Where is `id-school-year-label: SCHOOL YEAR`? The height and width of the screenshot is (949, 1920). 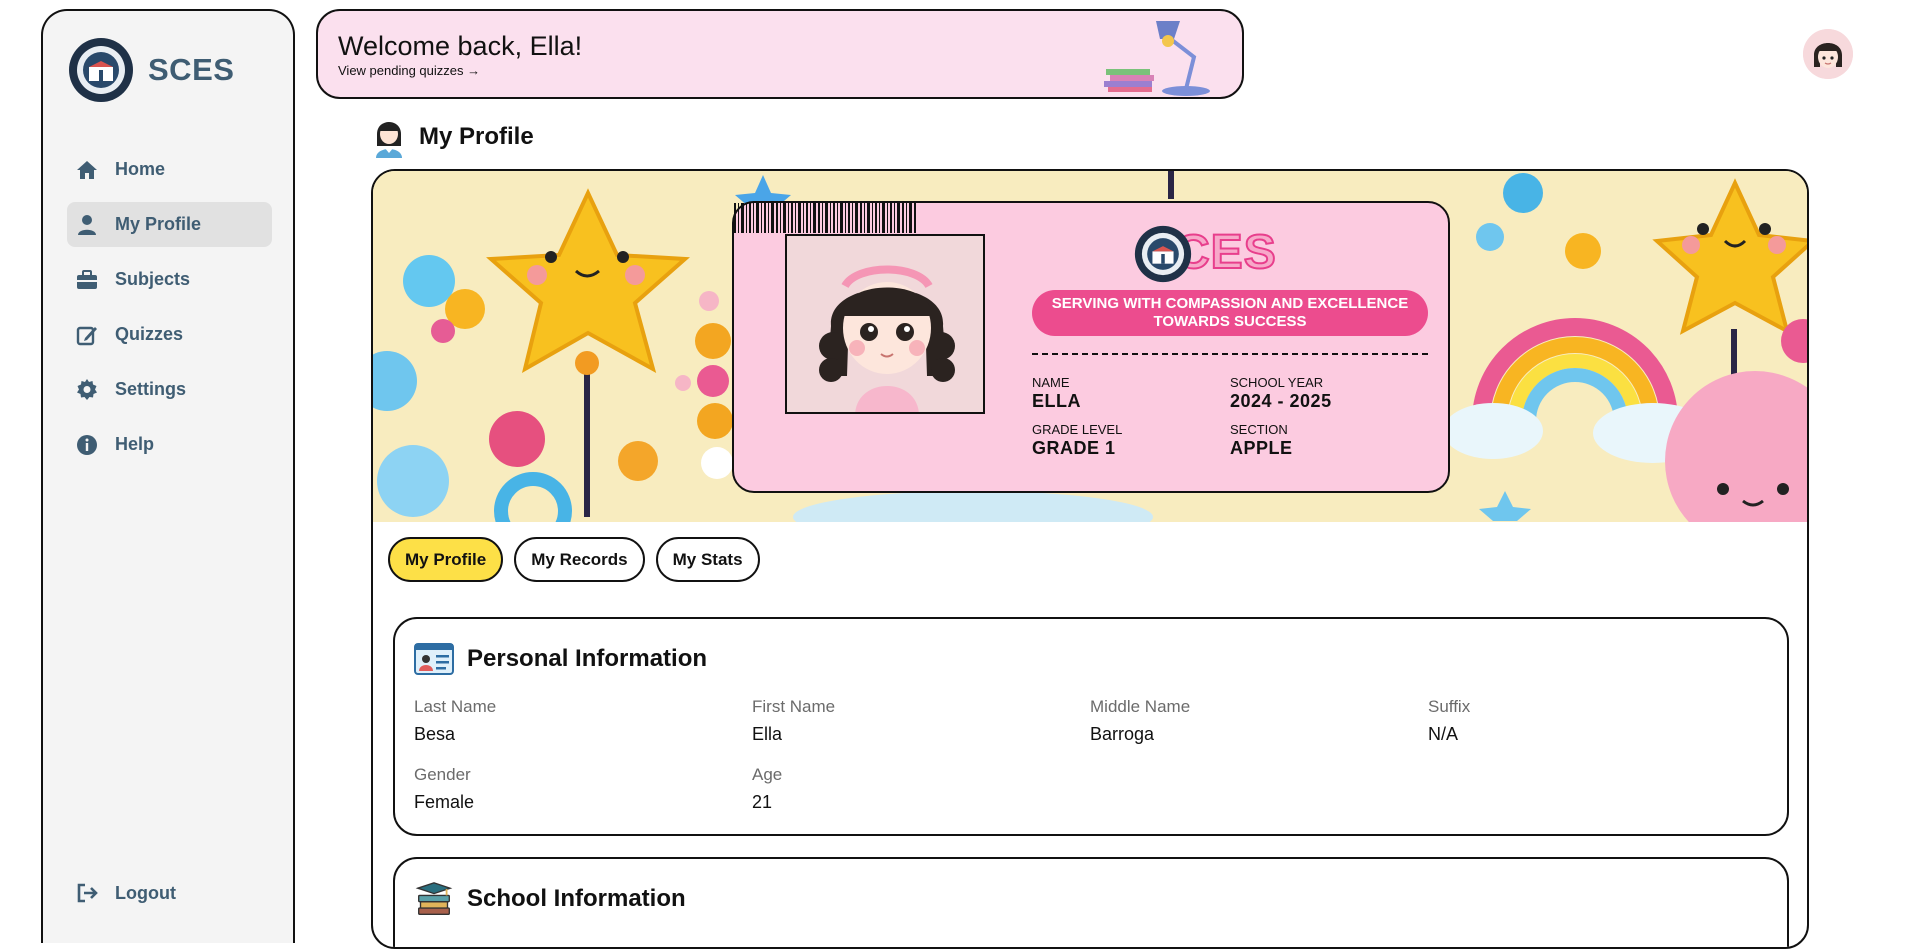
id-school-year-label: SCHOOL YEAR is located at coordinates (1277, 382).